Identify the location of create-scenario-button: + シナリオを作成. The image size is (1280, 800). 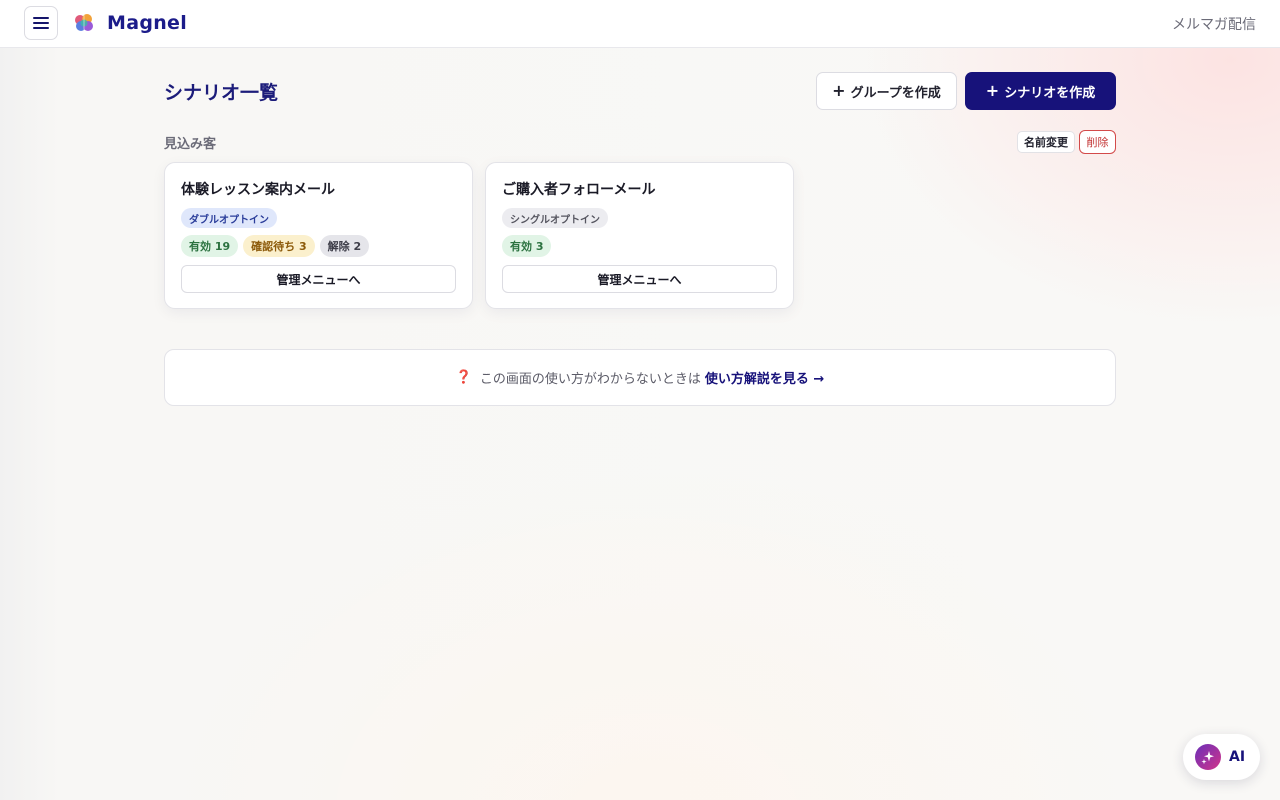
(1040, 91).